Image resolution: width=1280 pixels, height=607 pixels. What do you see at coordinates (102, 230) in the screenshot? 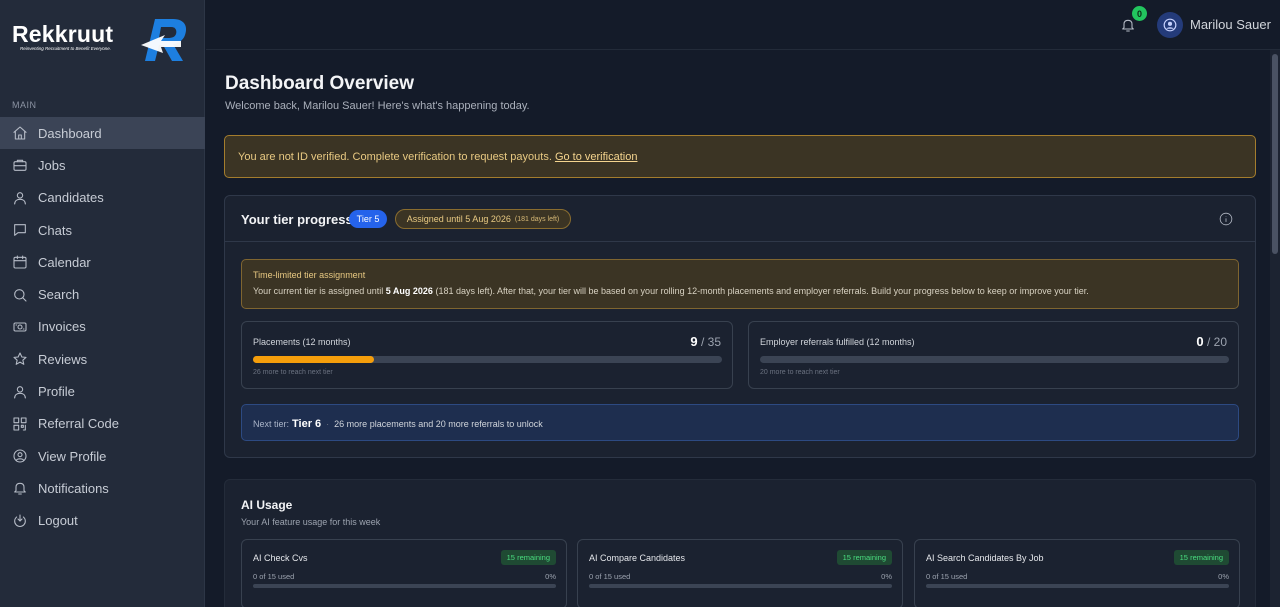
I see `sidebar-item-chats: Chats` at bounding box center [102, 230].